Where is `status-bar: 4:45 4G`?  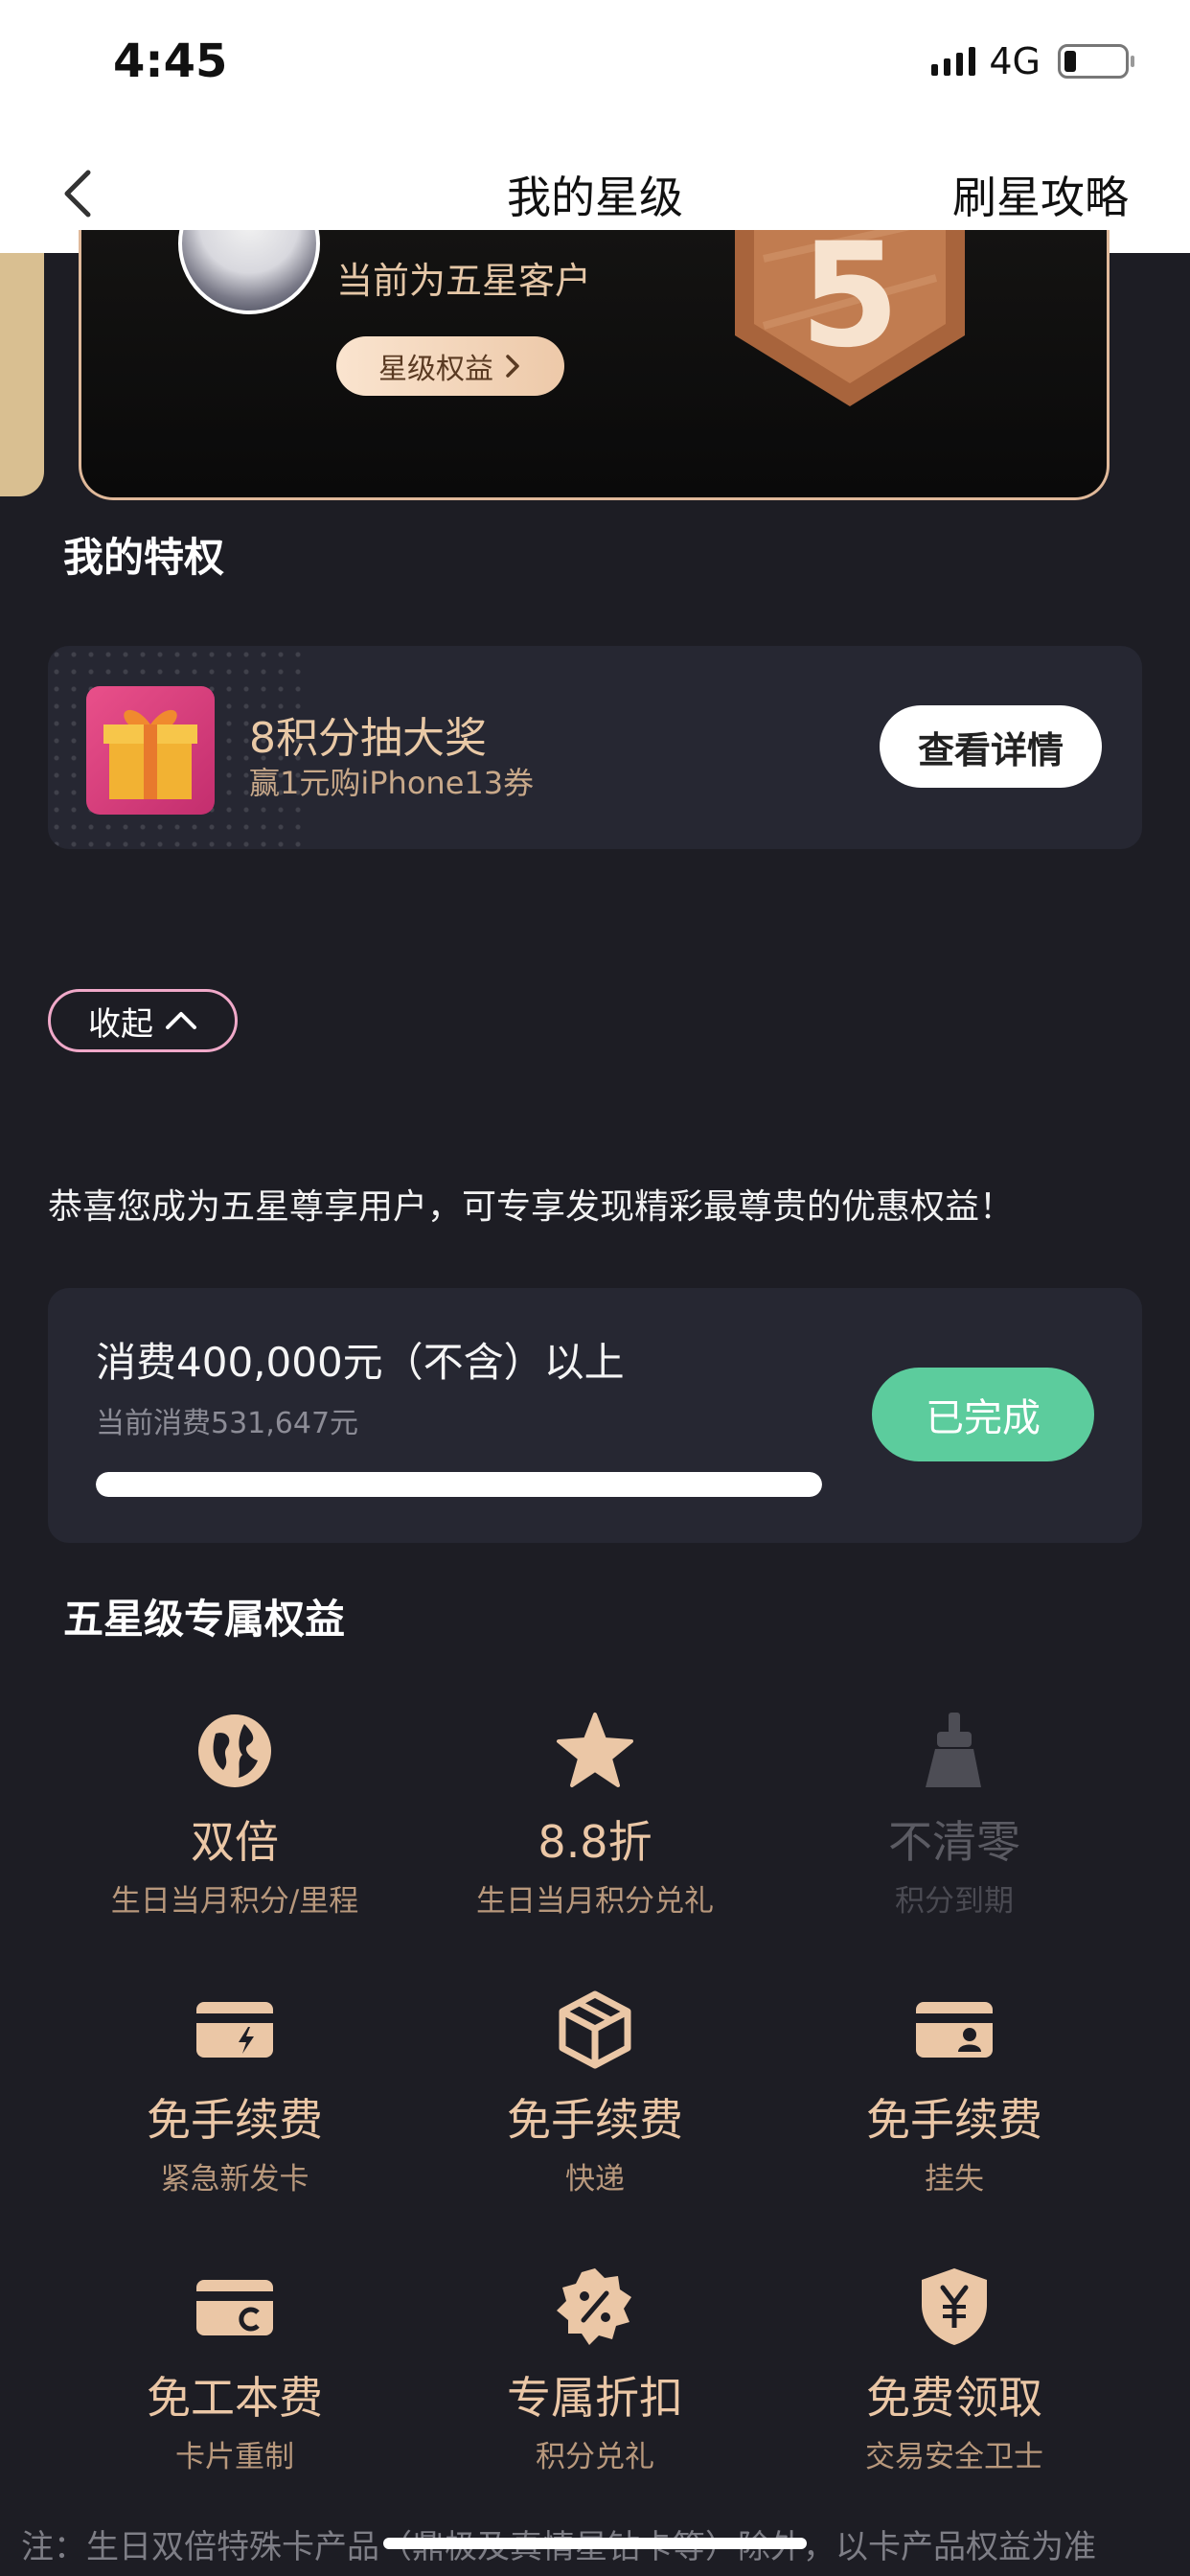 status-bar: 4:45 4G is located at coordinates (595, 67).